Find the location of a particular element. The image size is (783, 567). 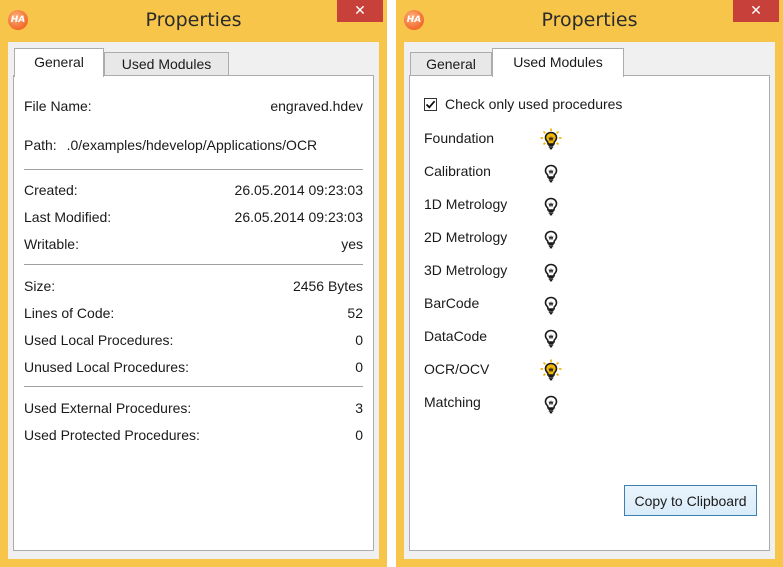

module-row: 3D Metrology is located at coordinates (524, 272).